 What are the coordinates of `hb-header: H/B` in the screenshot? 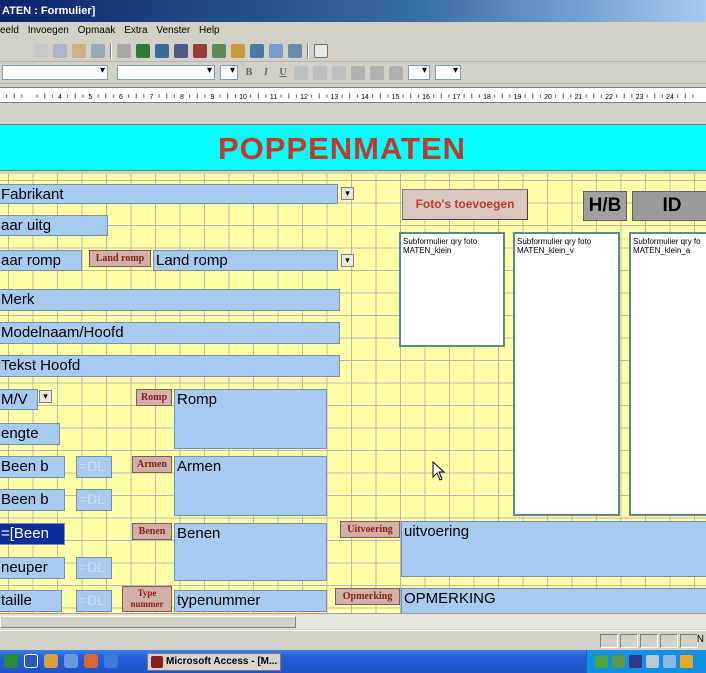 It's located at (605, 206).